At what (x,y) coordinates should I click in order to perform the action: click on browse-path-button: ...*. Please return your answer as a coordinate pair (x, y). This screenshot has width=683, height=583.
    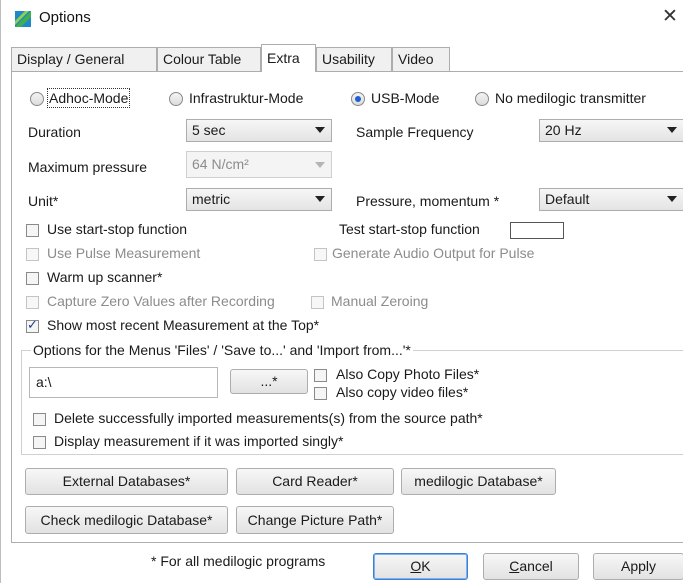
    Looking at the image, I should click on (269, 381).